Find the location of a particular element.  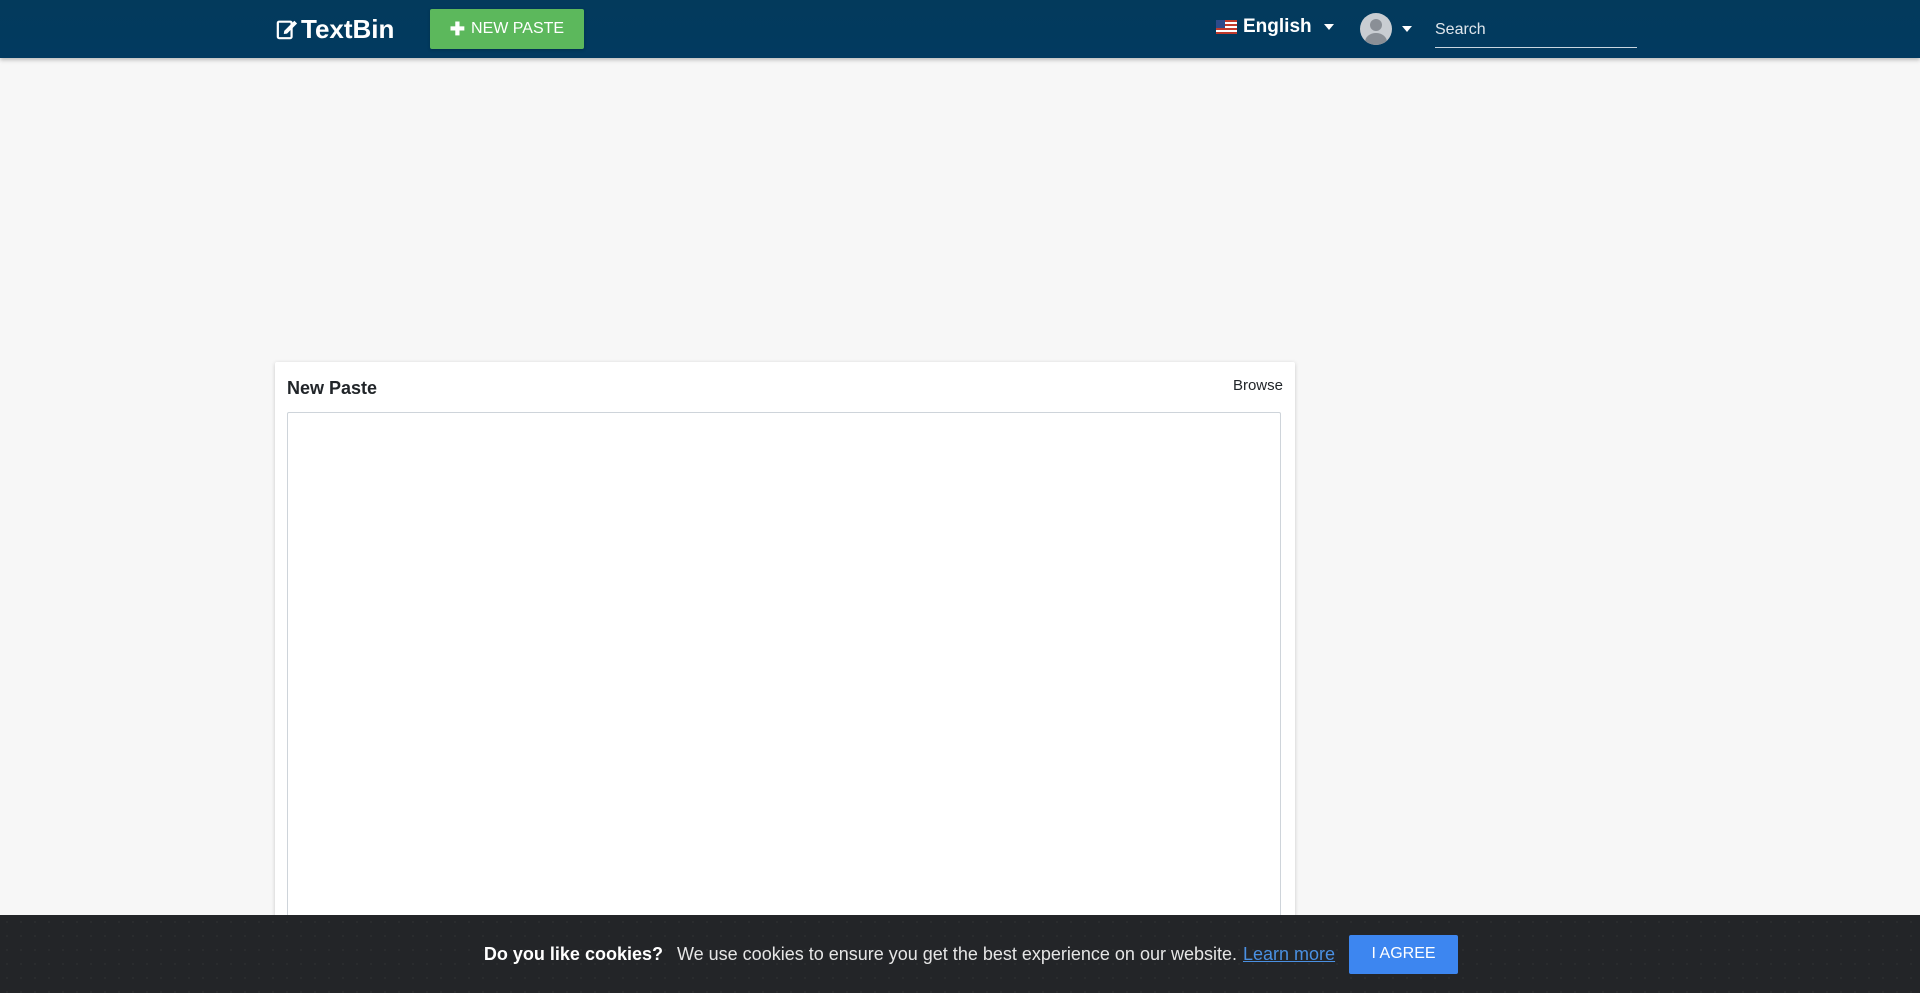

agree-button: I AGREE is located at coordinates (1404, 954).